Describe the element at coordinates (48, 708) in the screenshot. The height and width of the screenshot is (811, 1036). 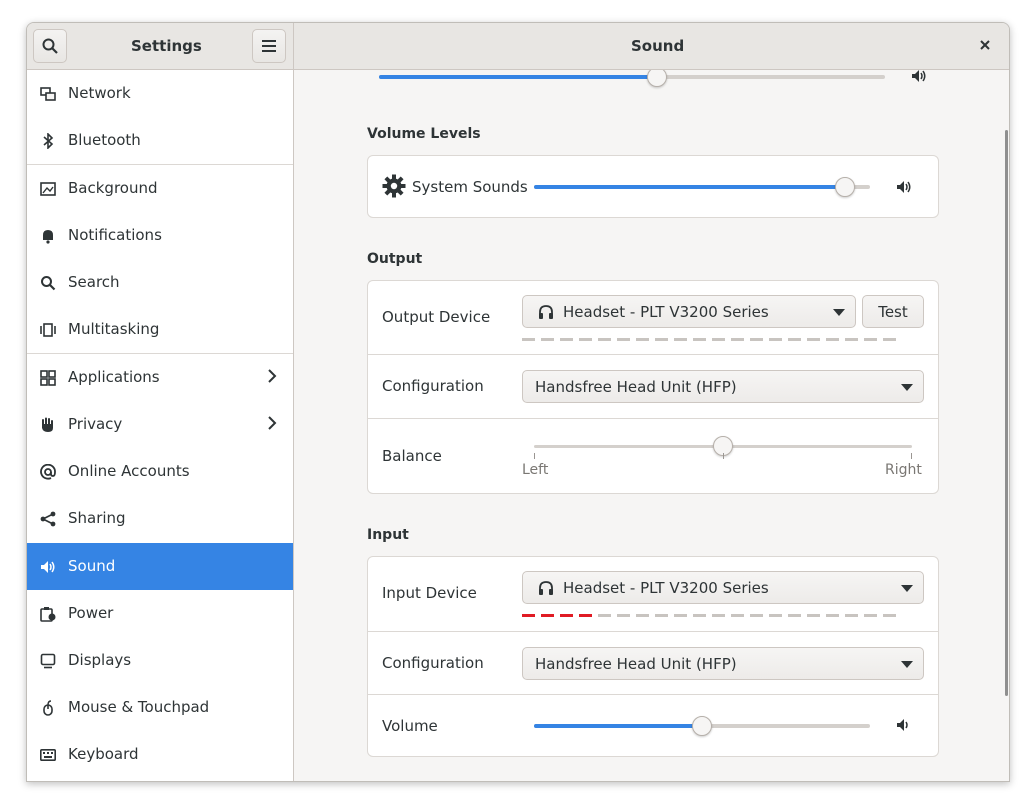
I see `mouse-icon` at that location.